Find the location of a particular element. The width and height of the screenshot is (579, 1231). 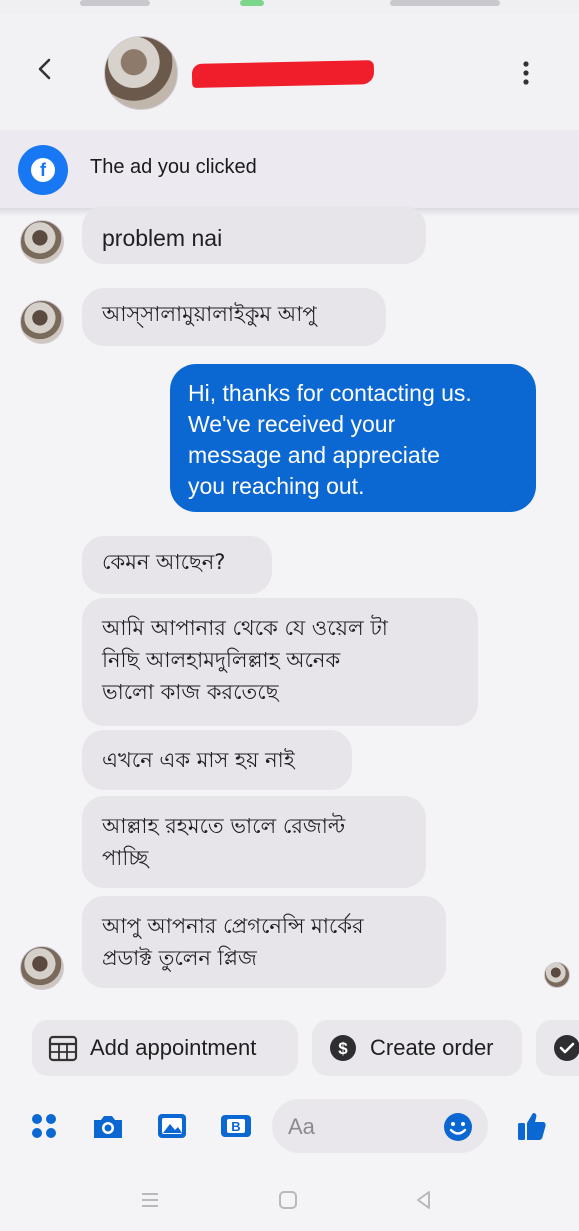

message-line: পাচ্ছি is located at coordinates (125, 858).